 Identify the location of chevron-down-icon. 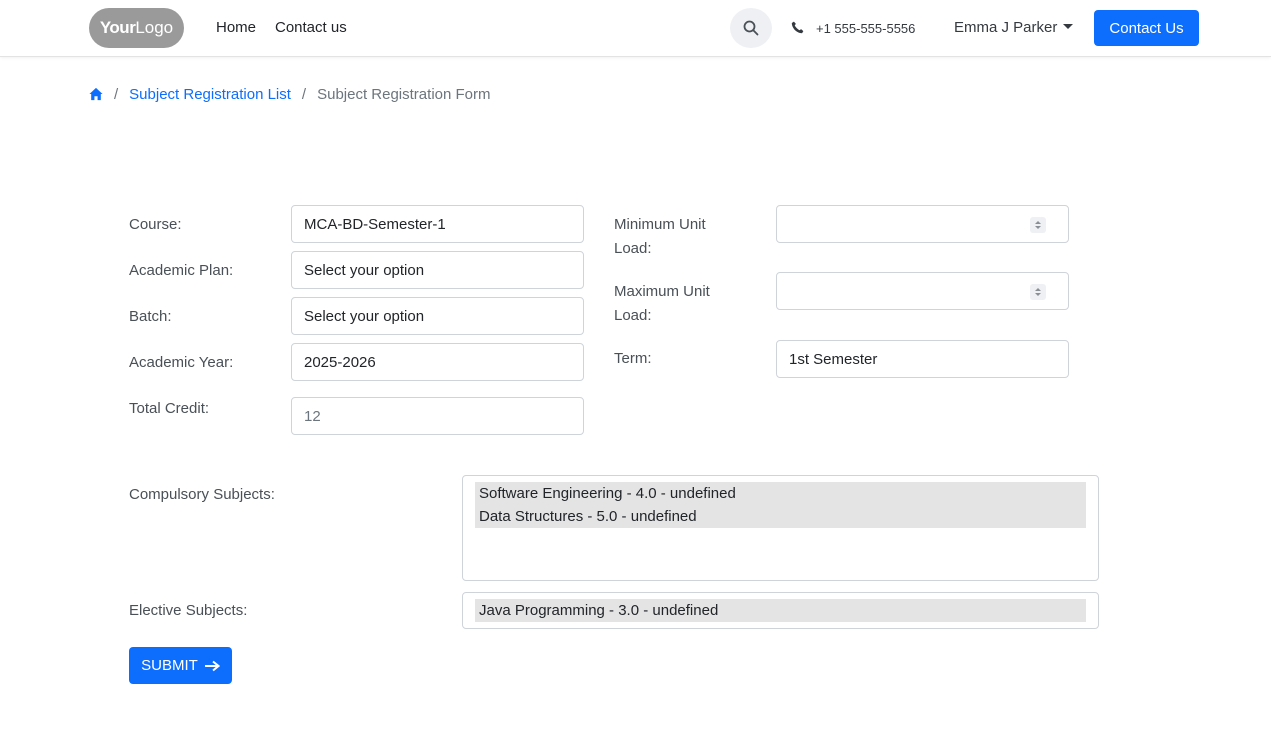
(1068, 26).